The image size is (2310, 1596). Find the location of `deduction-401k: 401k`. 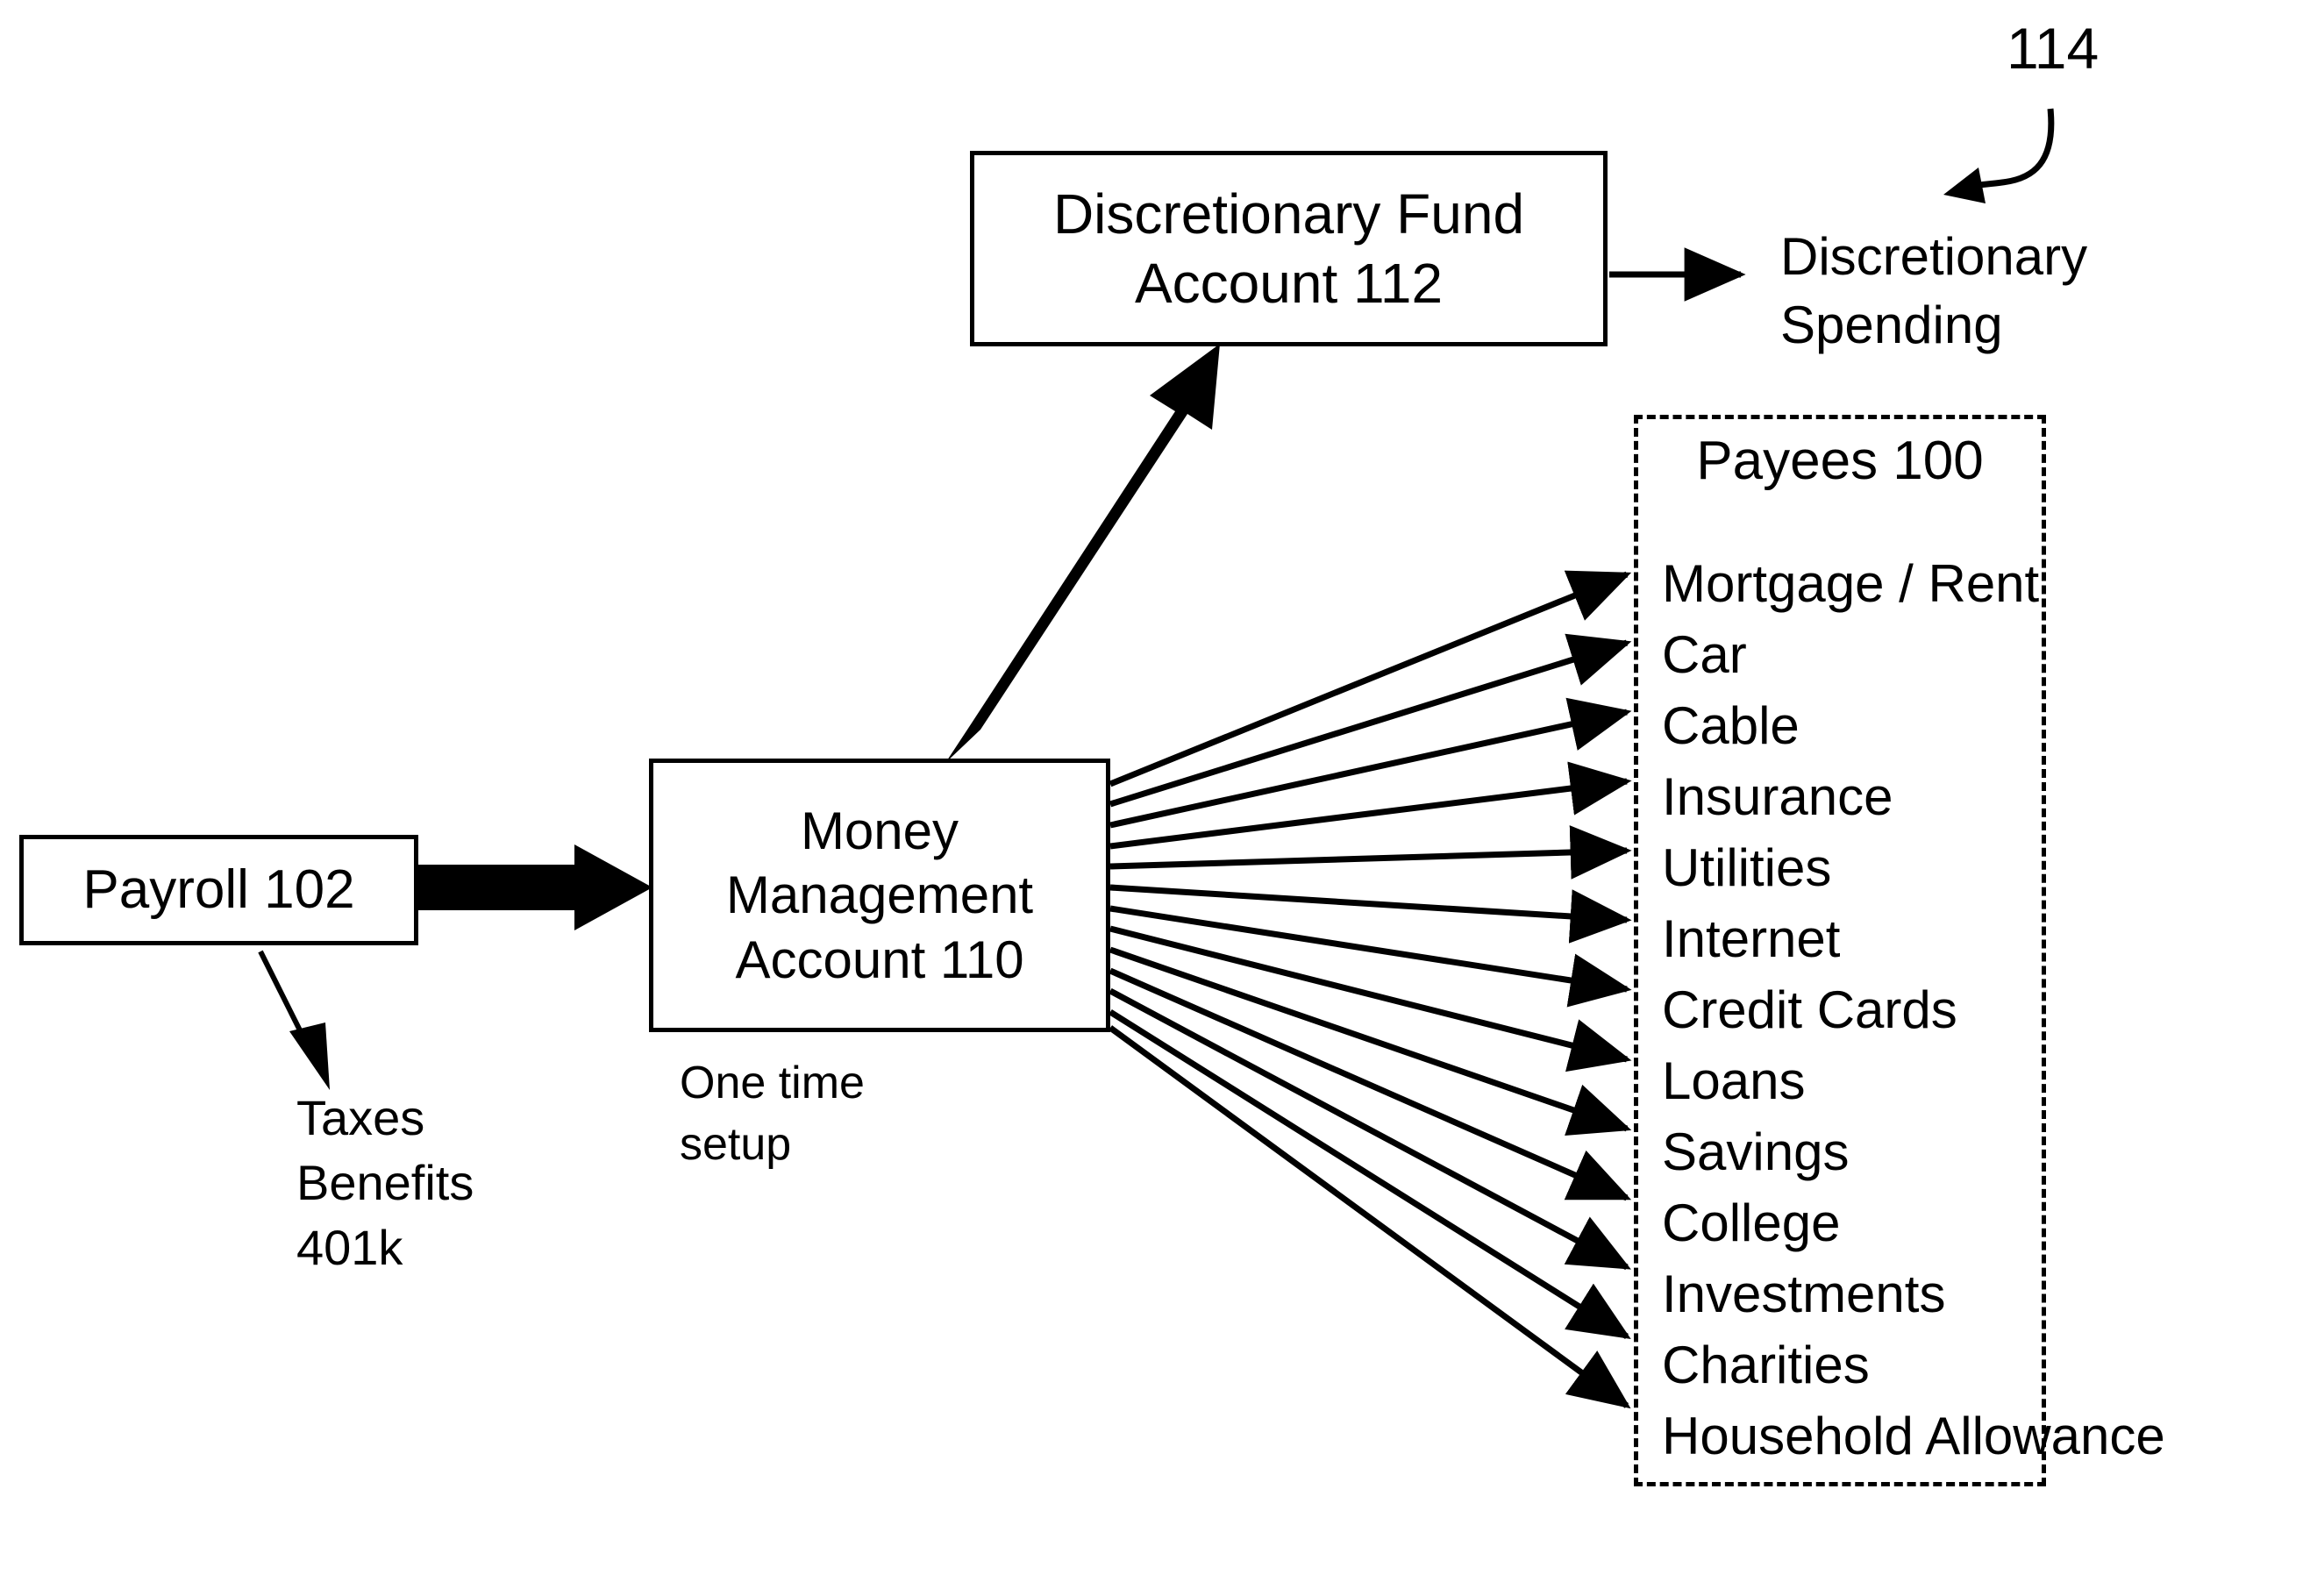

deduction-401k: 401k is located at coordinates (349, 1247).